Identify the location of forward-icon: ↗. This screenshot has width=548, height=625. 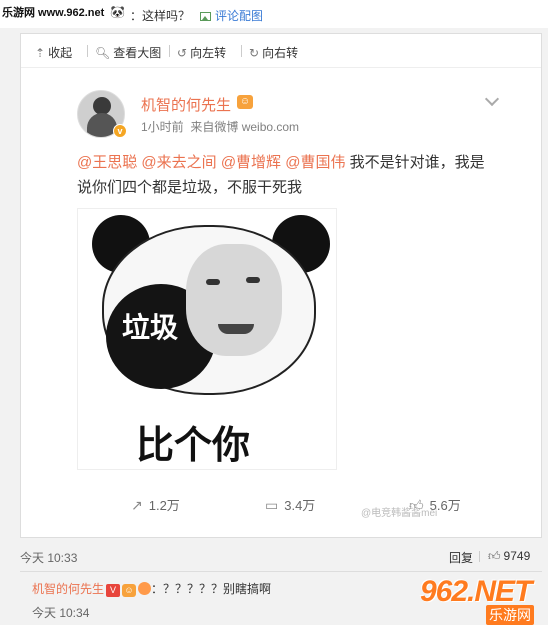
(137, 505).